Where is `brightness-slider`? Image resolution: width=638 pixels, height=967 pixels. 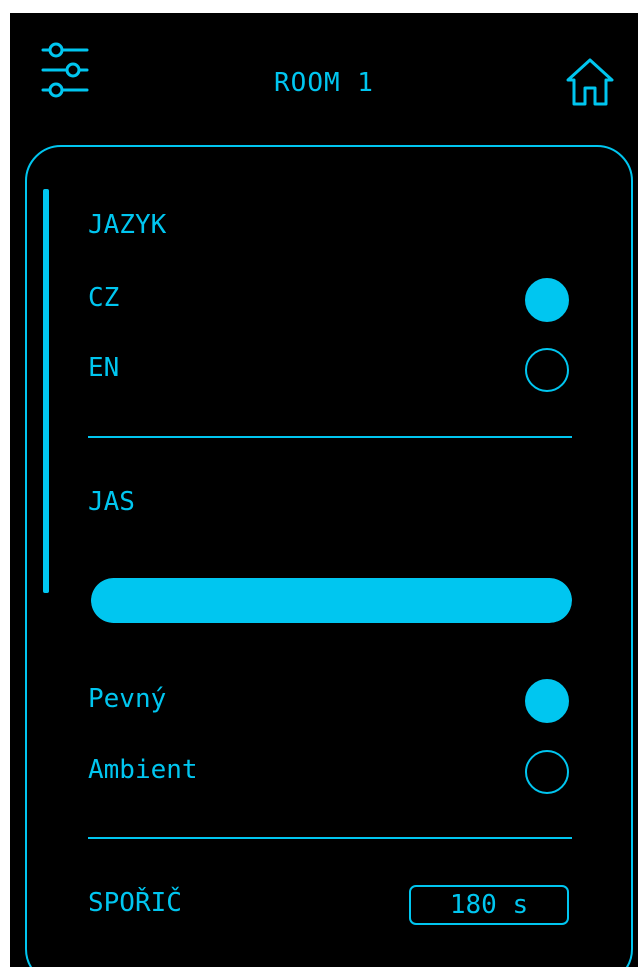
brightness-slider is located at coordinates (331, 600).